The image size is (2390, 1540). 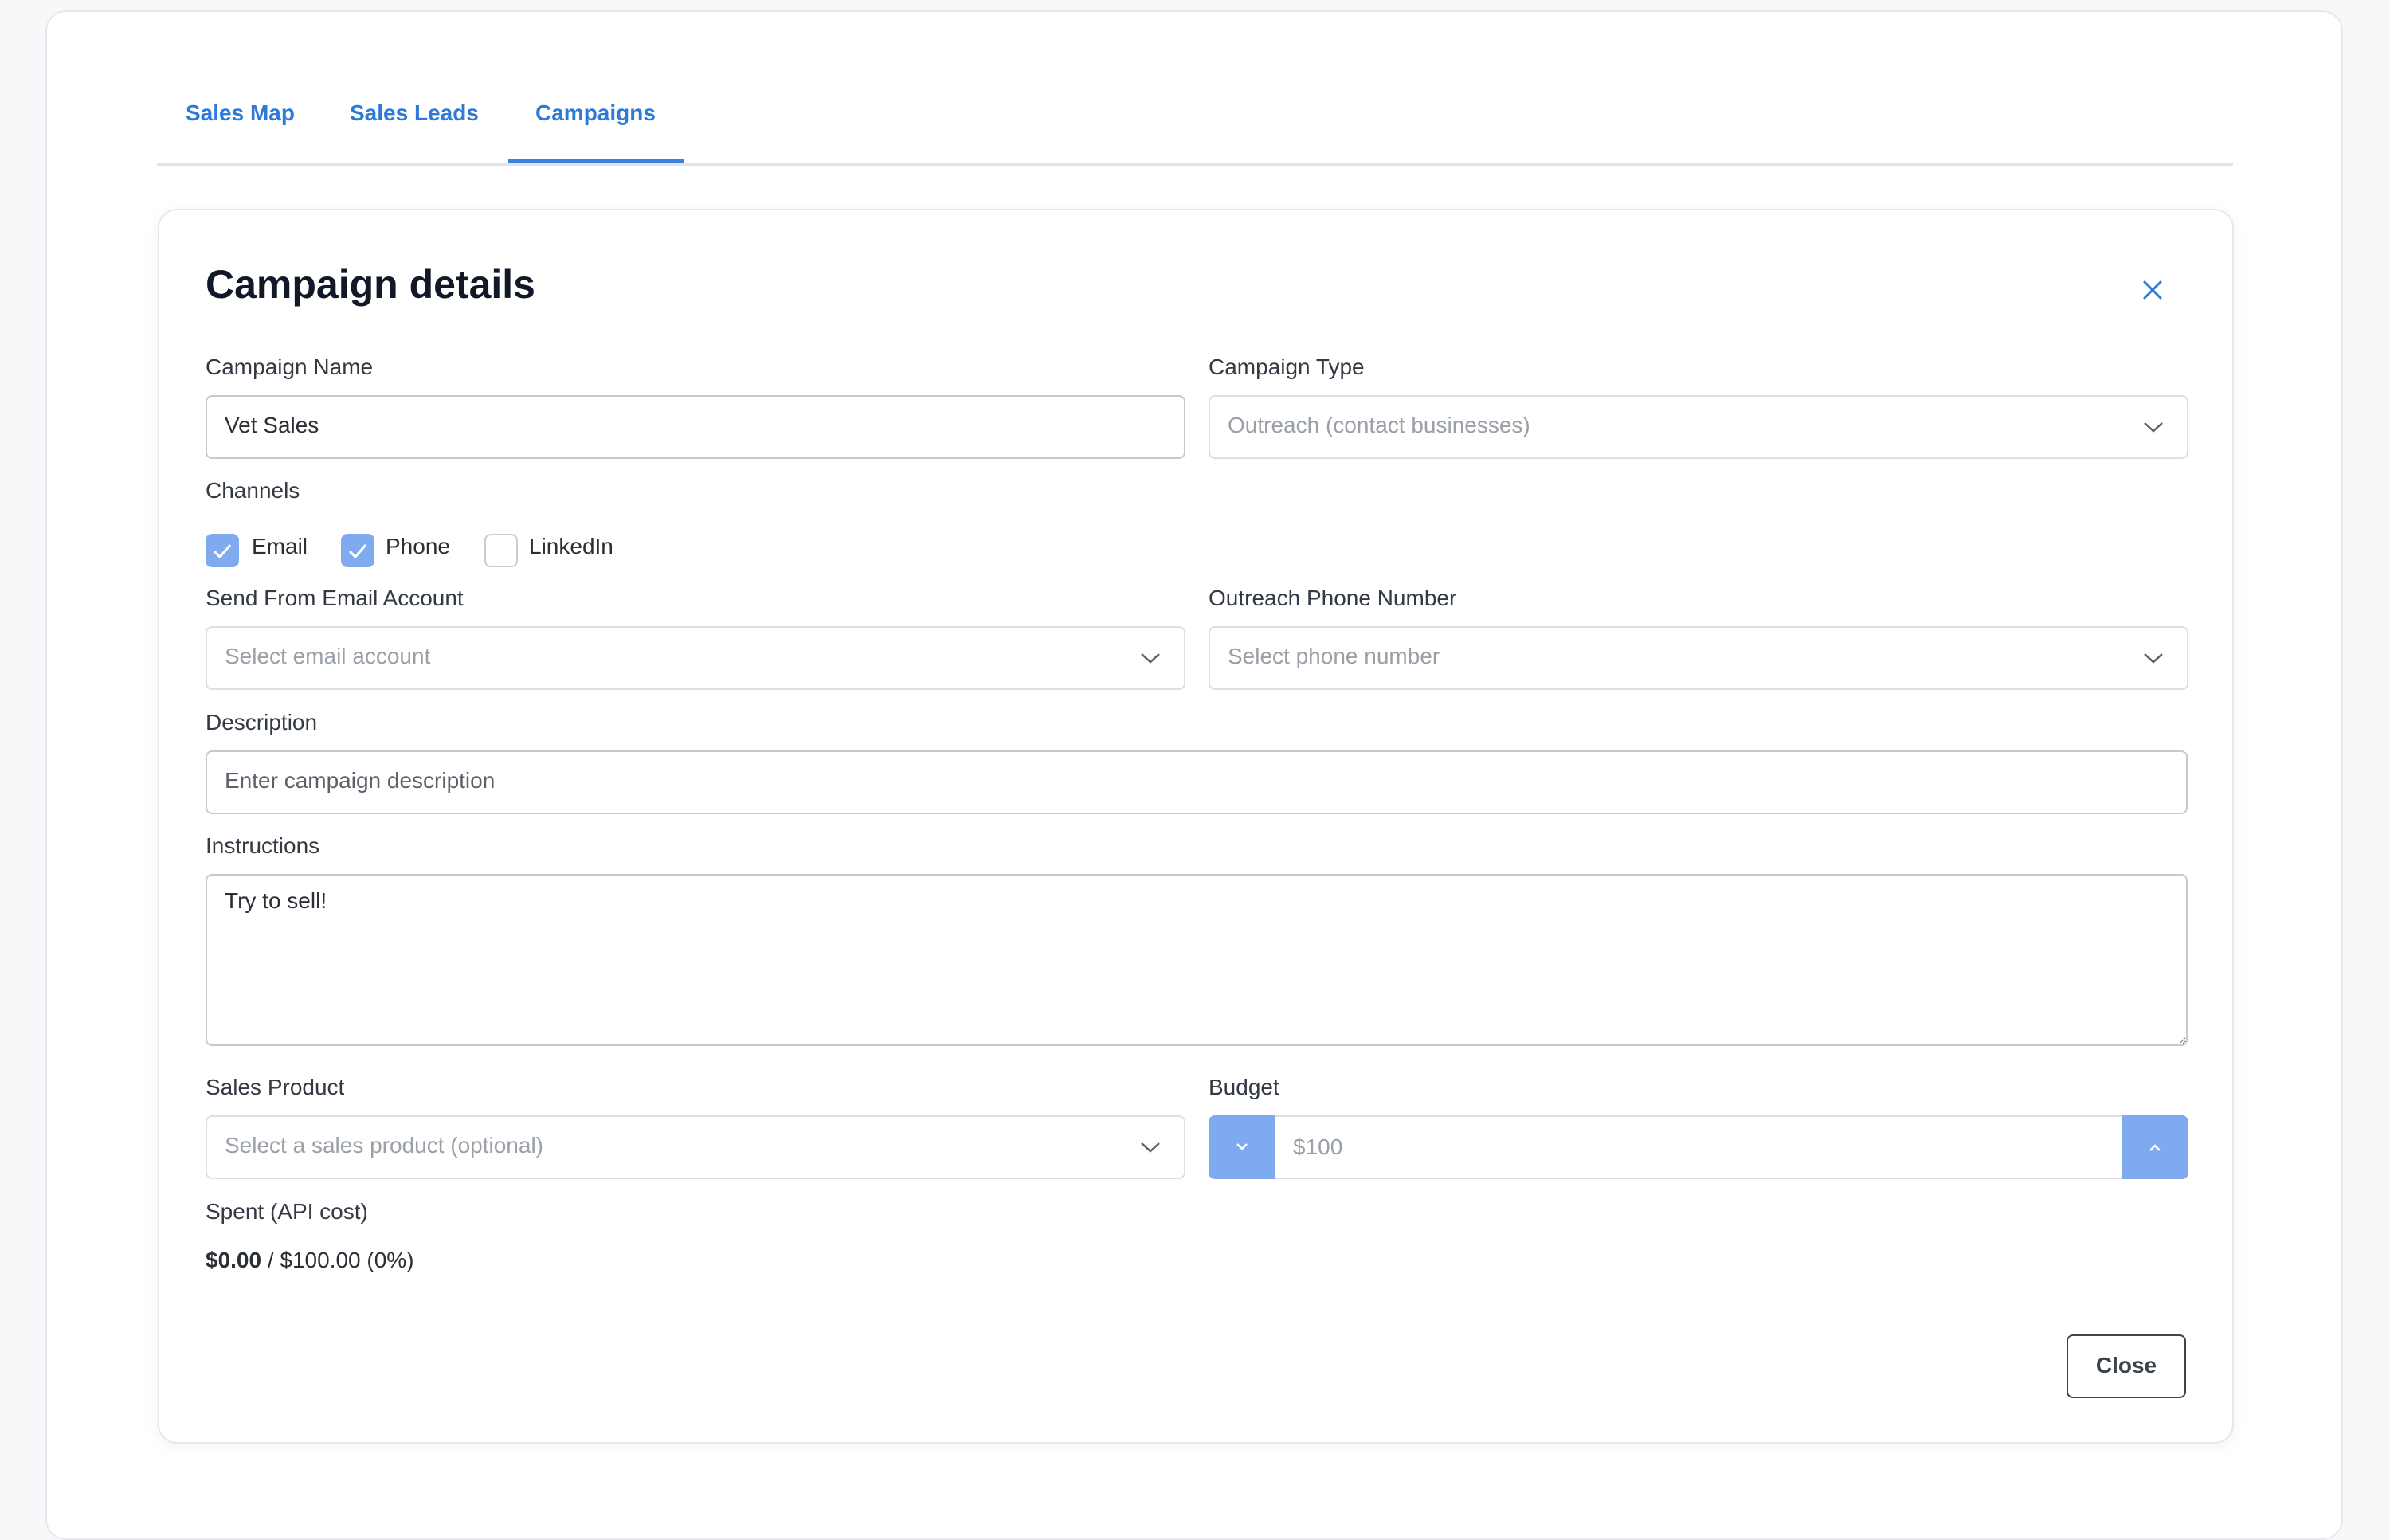 What do you see at coordinates (1379, 425) in the screenshot?
I see `campaign-type-value: Outreach (contact businesses)` at bounding box center [1379, 425].